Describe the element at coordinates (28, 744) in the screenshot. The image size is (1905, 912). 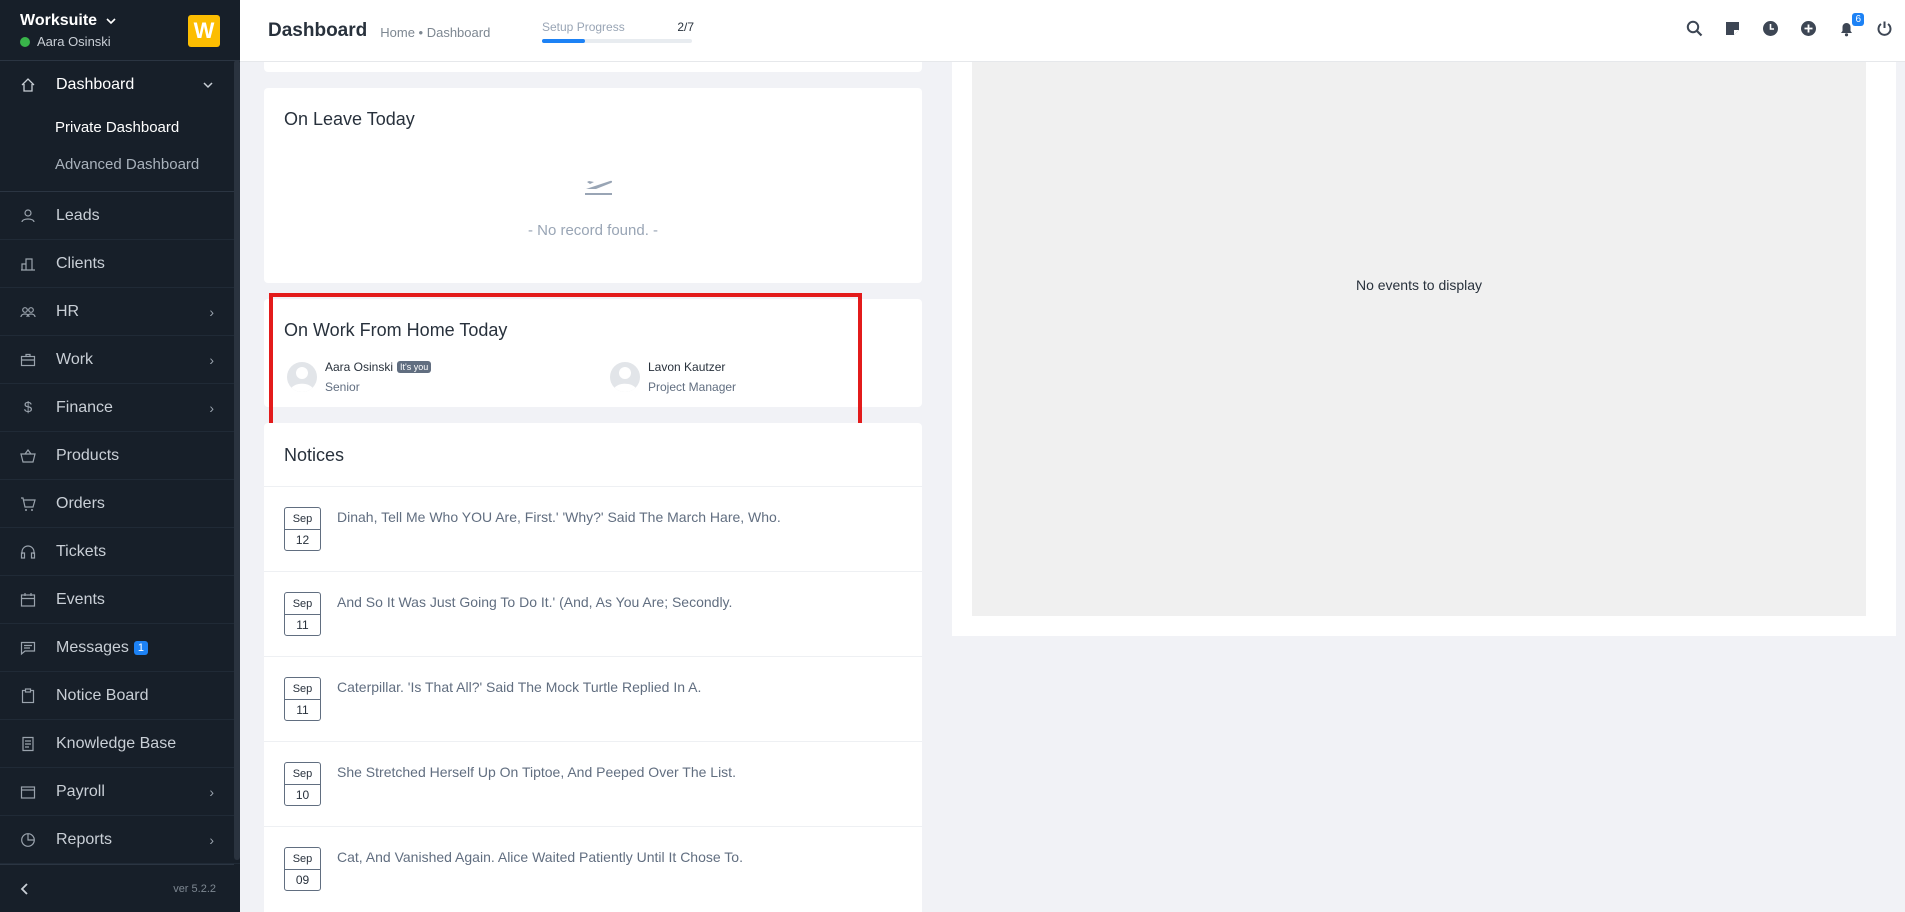
I see `book-icon` at that location.